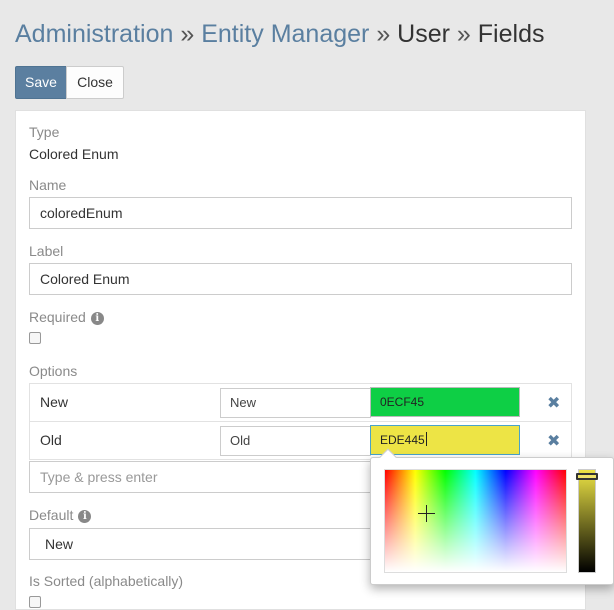 This screenshot has width=614, height=610. What do you see at coordinates (51, 515) in the screenshot?
I see `default-label-text: Default` at bounding box center [51, 515].